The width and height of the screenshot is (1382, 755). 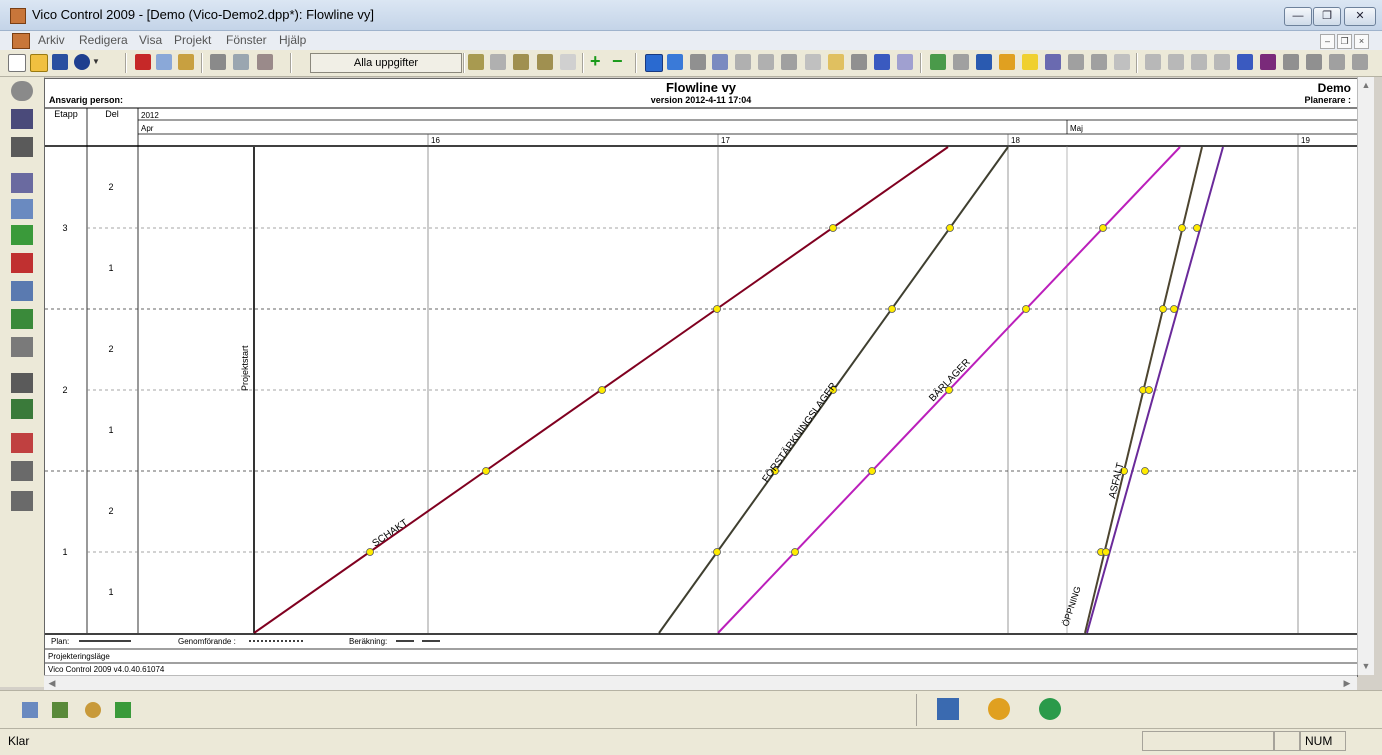 I want to click on refresh-clock-icon, so click(x=1050, y=709).